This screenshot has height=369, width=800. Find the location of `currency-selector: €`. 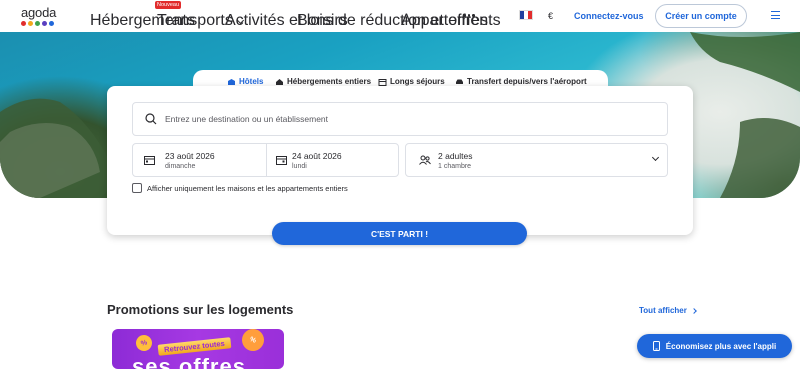

currency-selector: € is located at coordinates (550, 16).